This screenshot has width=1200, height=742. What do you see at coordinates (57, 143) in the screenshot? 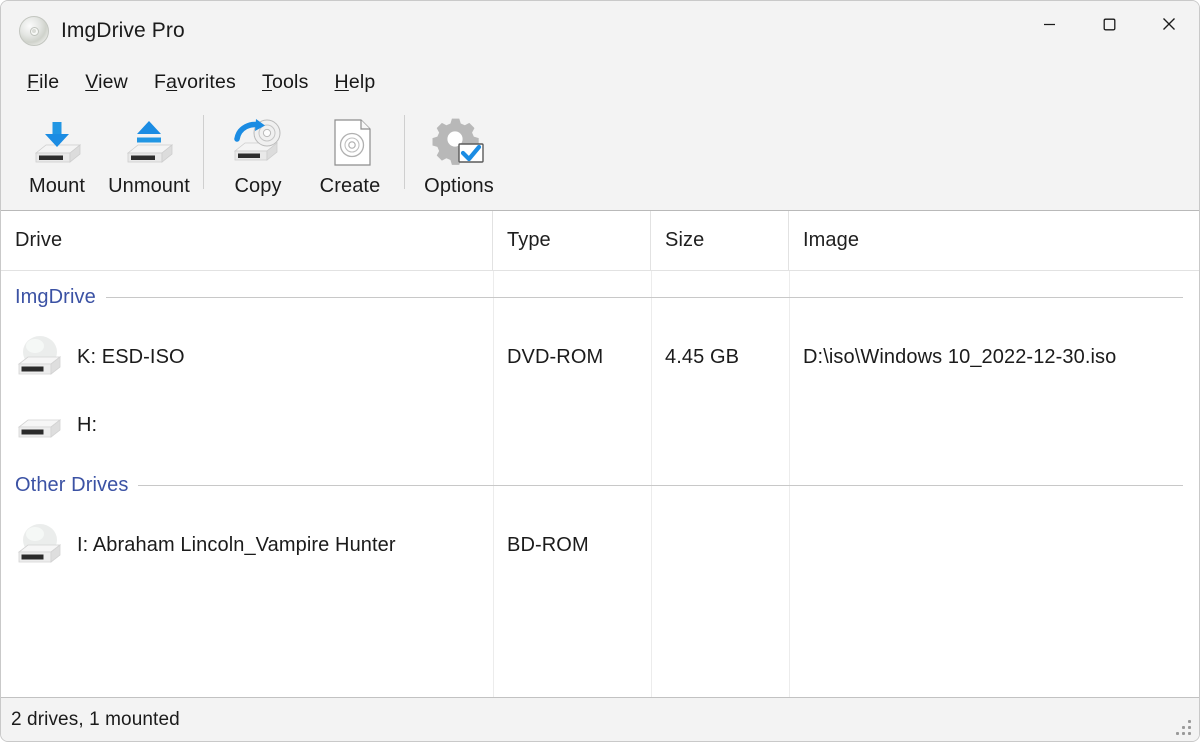
I see `drive-download-icon` at bounding box center [57, 143].